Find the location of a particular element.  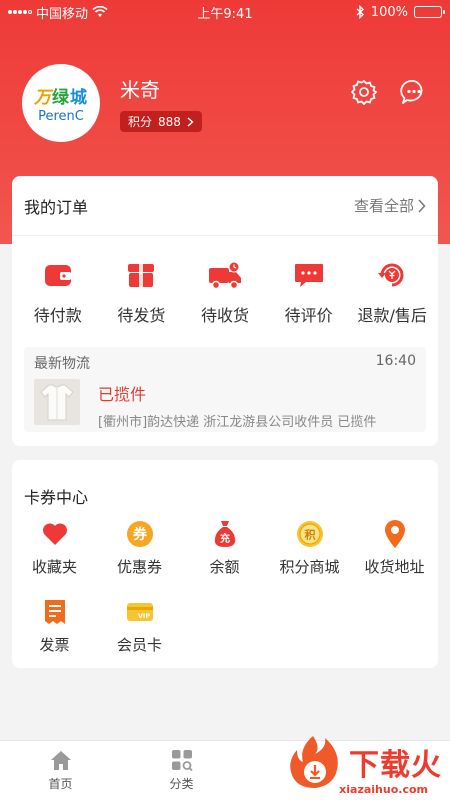

coupons-entry: 券 优惠券 is located at coordinates (139, 557).